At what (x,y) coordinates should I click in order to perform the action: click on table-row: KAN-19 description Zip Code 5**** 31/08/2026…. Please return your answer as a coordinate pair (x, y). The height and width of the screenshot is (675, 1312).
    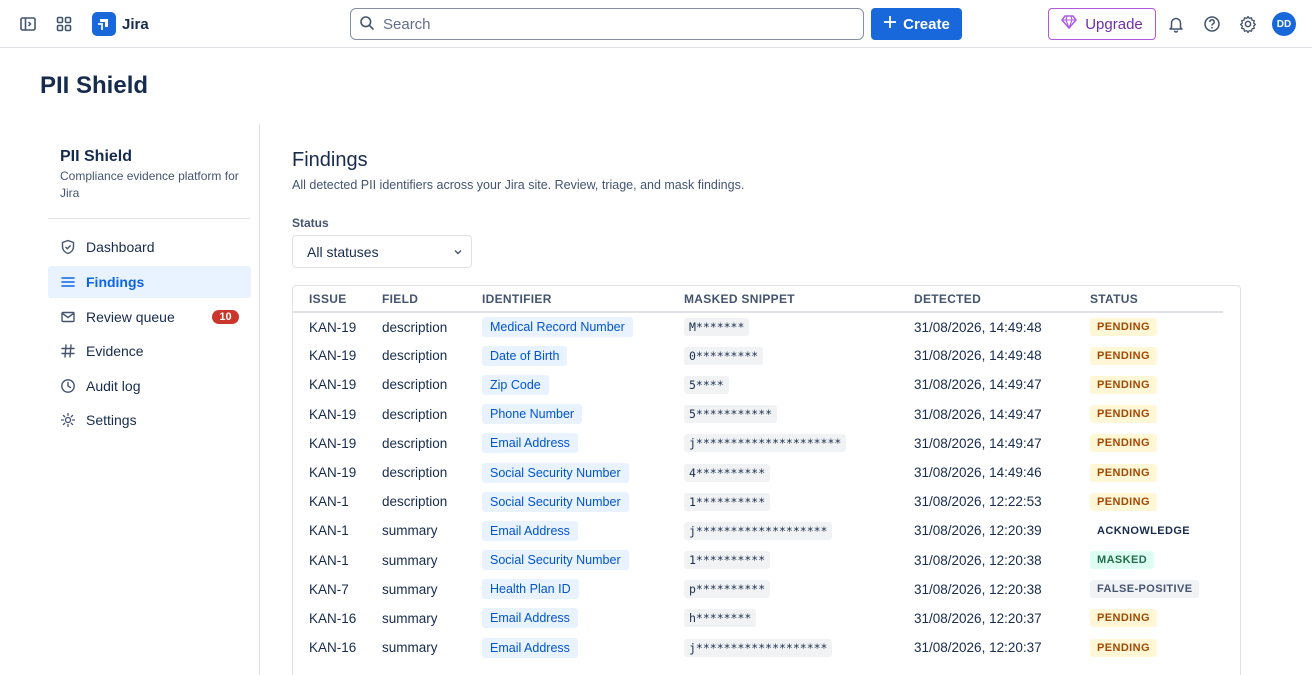
    Looking at the image, I should click on (758, 384).